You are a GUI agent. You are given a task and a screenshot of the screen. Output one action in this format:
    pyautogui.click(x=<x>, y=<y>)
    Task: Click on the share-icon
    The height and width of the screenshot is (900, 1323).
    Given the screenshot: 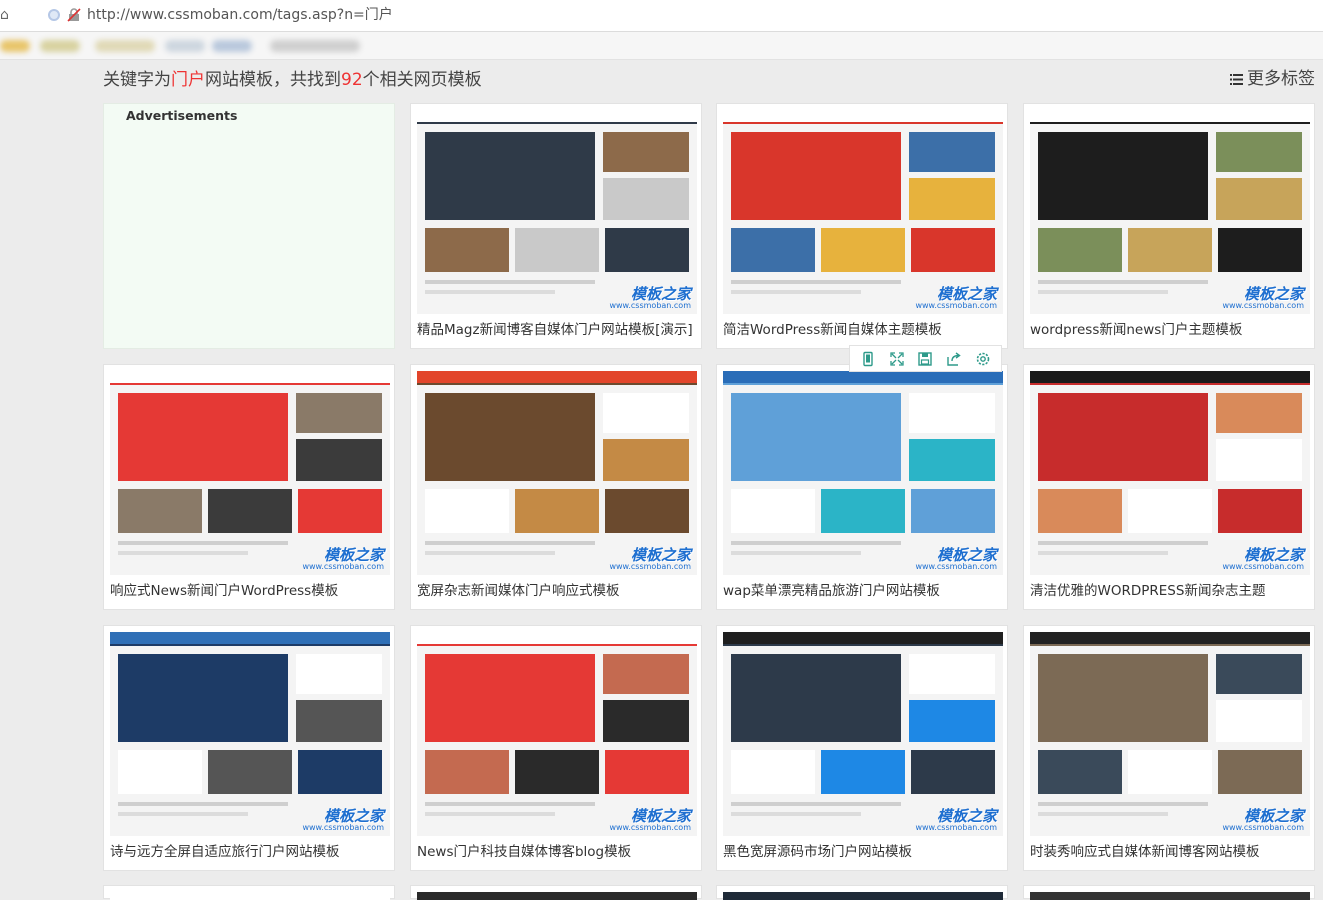 What is the action you would take?
    pyautogui.click(x=954, y=359)
    